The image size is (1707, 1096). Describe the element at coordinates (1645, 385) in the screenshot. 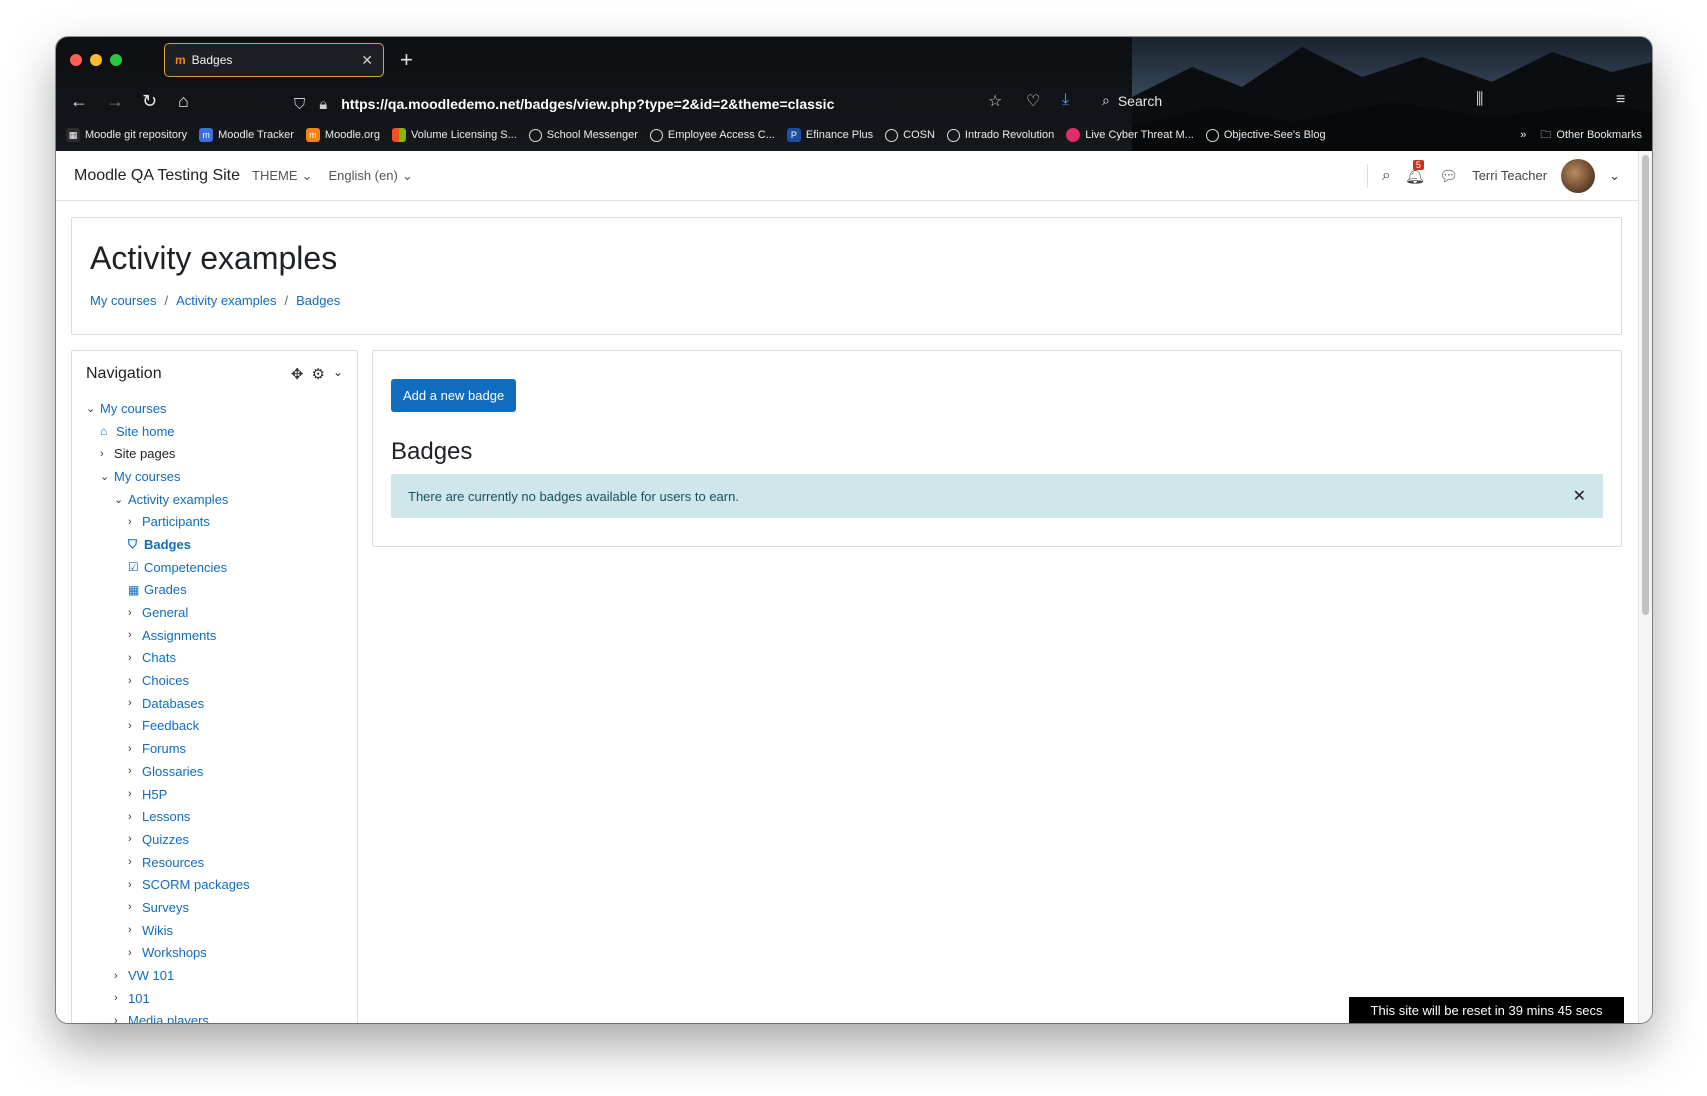

I see `scrollbar-thumb` at that location.